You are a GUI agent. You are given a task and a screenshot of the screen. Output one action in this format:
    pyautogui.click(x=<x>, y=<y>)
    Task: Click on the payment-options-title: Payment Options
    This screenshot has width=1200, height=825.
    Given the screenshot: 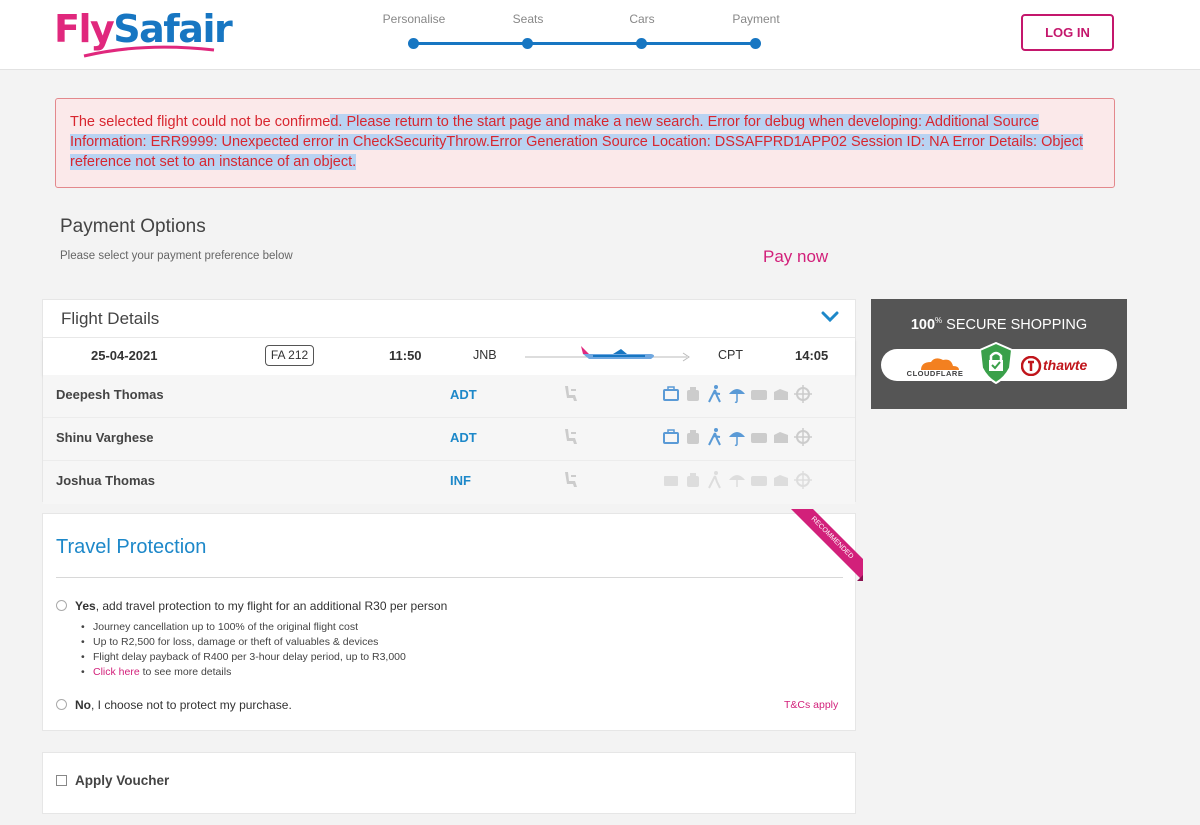 What is the action you would take?
    pyautogui.click(x=133, y=226)
    